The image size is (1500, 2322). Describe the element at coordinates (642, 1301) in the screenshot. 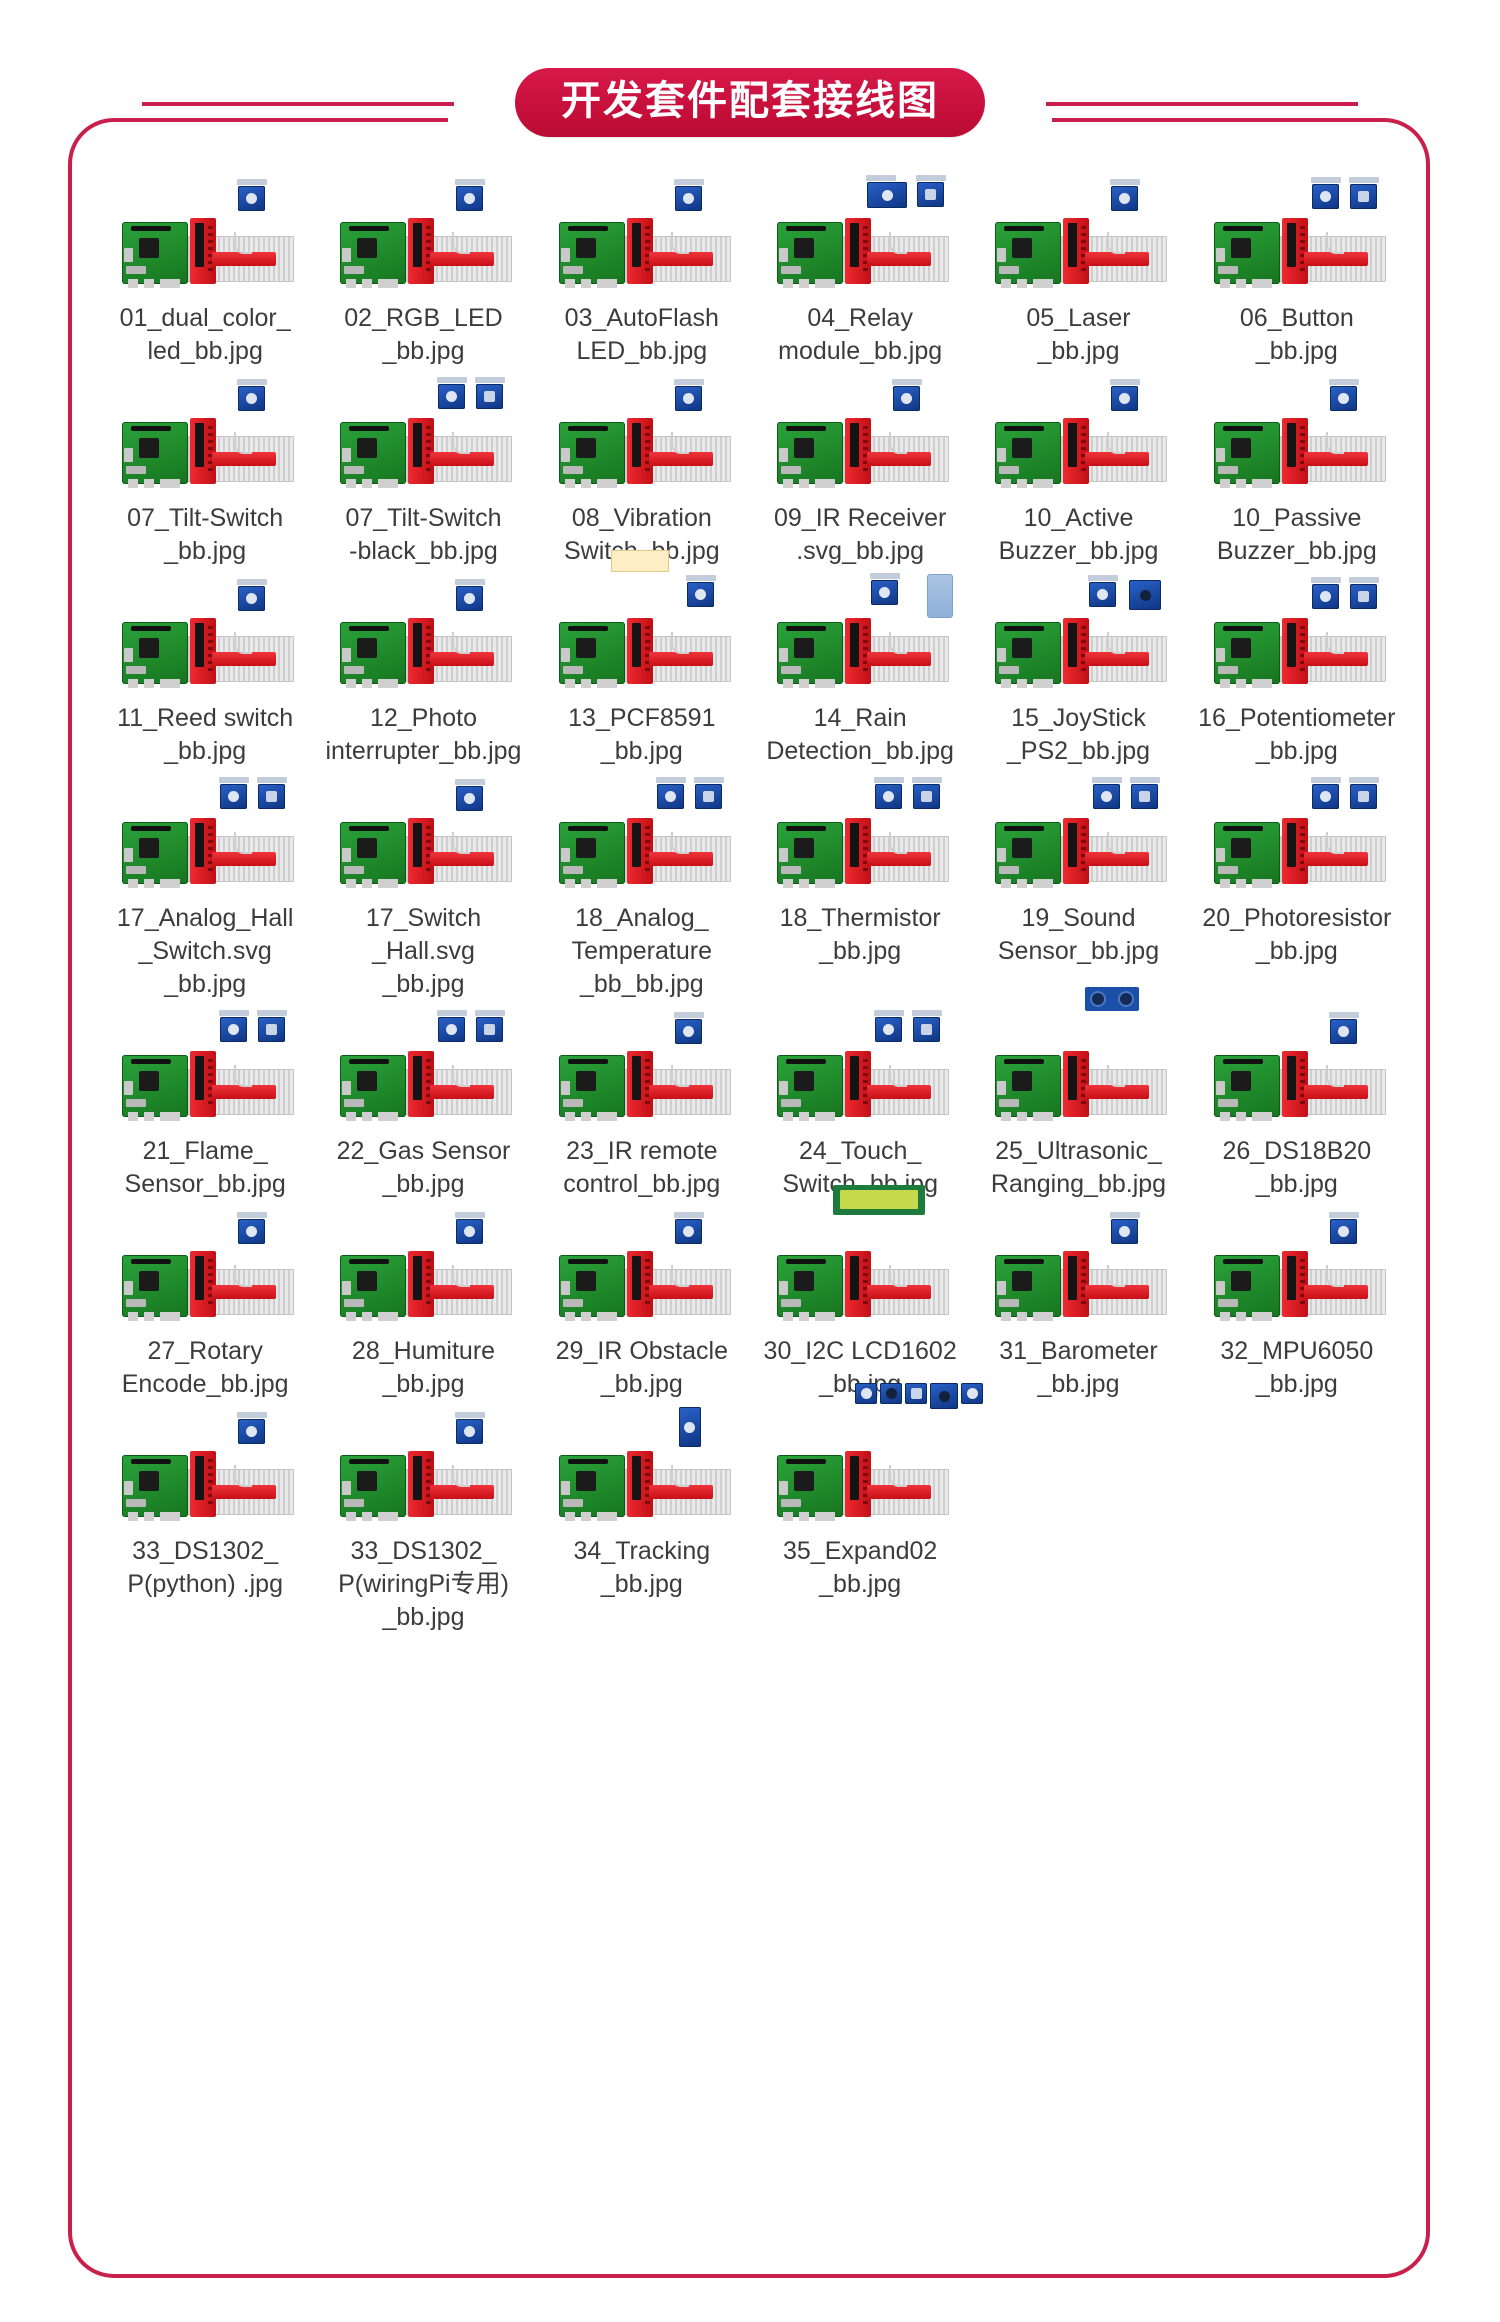

I see `diagram-item: 29_IR Obstacle _bb.jpg` at that location.